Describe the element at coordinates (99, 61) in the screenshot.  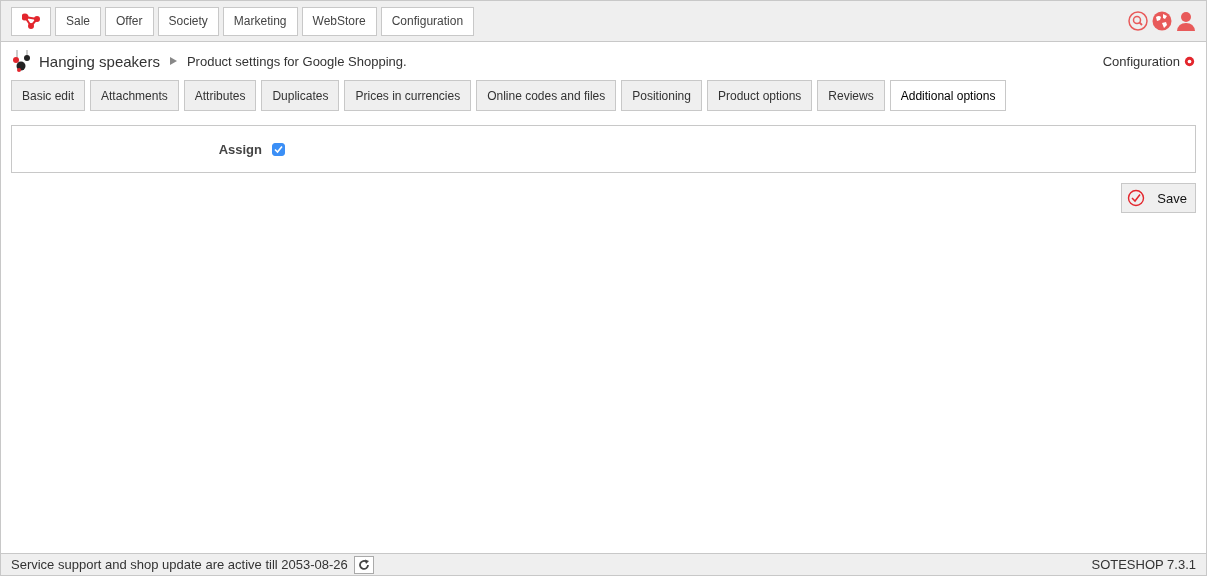
I see `product-name: Hanging speakers` at that location.